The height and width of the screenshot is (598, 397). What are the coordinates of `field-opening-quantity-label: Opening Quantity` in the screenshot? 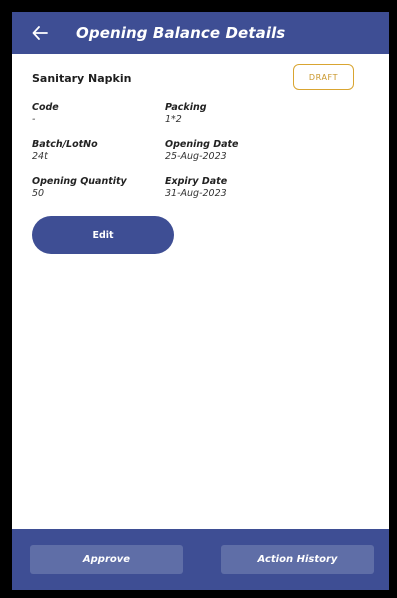 It's located at (79, 181).